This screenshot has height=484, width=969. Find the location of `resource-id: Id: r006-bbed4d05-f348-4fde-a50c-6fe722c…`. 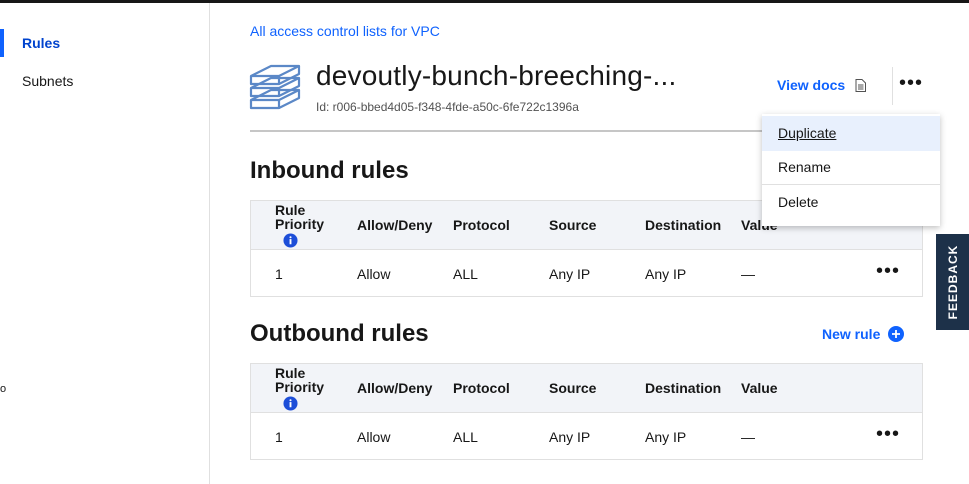

resource-id: Id: r006-bbed4d05-f348-4fde-a50c-6fe722c… is located at coordinates (447, 107).